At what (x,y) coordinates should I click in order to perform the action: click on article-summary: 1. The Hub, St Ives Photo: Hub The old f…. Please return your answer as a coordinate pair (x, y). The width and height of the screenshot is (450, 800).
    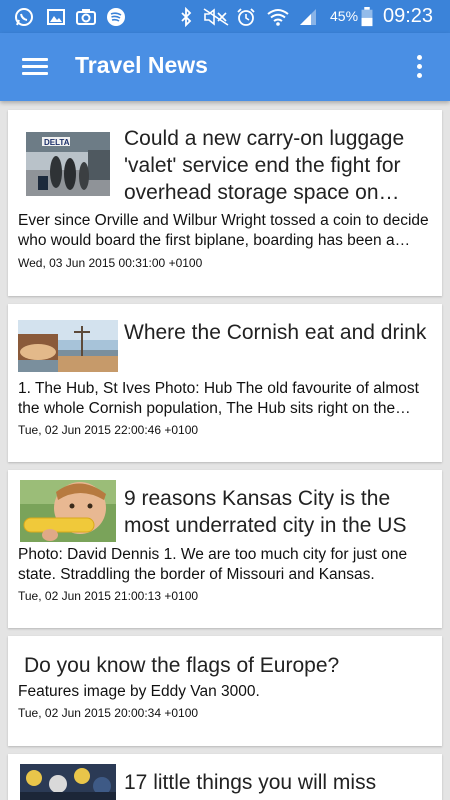
    Looking at the image, I should click on (218, 398).